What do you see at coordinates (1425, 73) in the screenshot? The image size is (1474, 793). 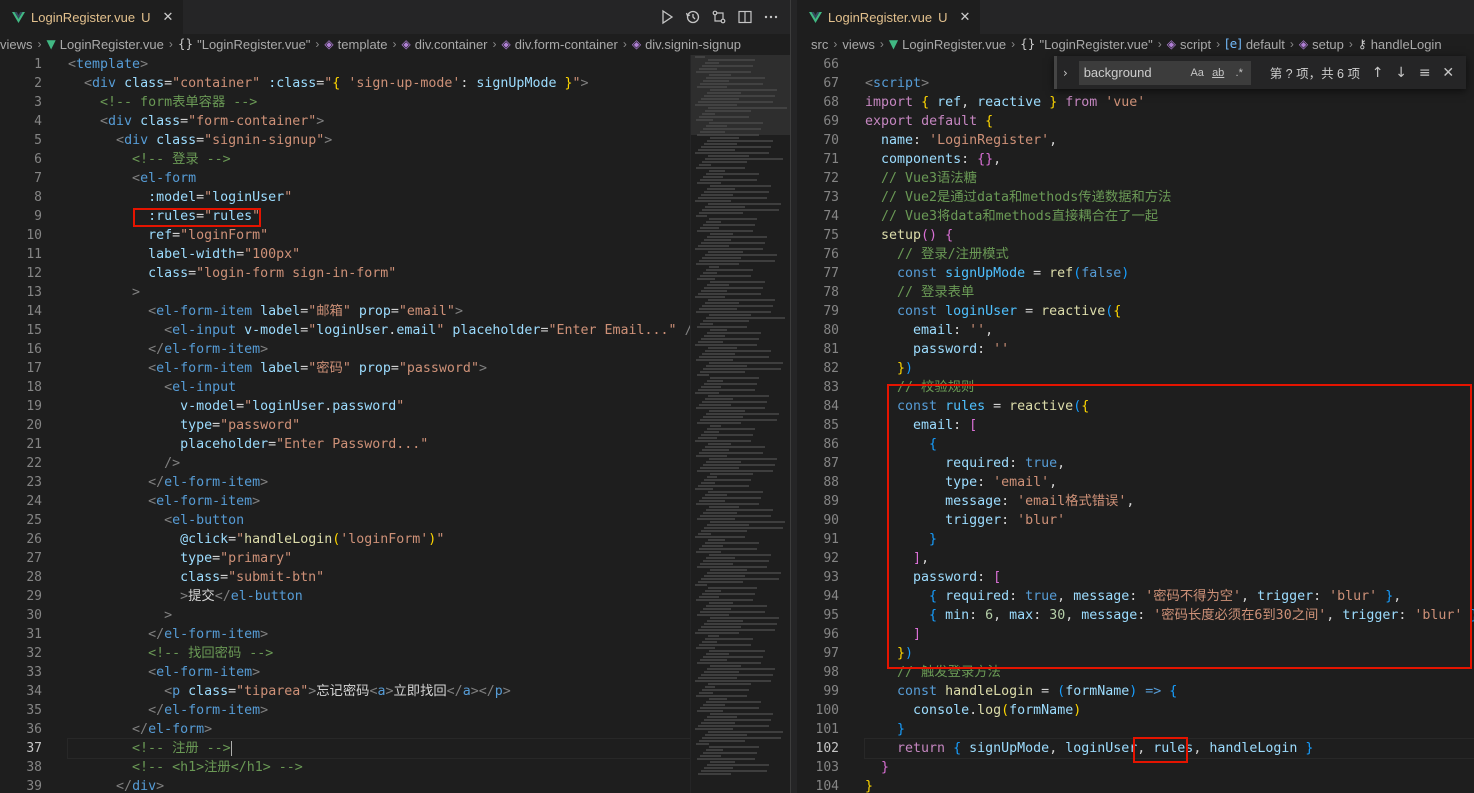 I see `find-in-selection-button: ≡` at bounding box center [1425, 73].